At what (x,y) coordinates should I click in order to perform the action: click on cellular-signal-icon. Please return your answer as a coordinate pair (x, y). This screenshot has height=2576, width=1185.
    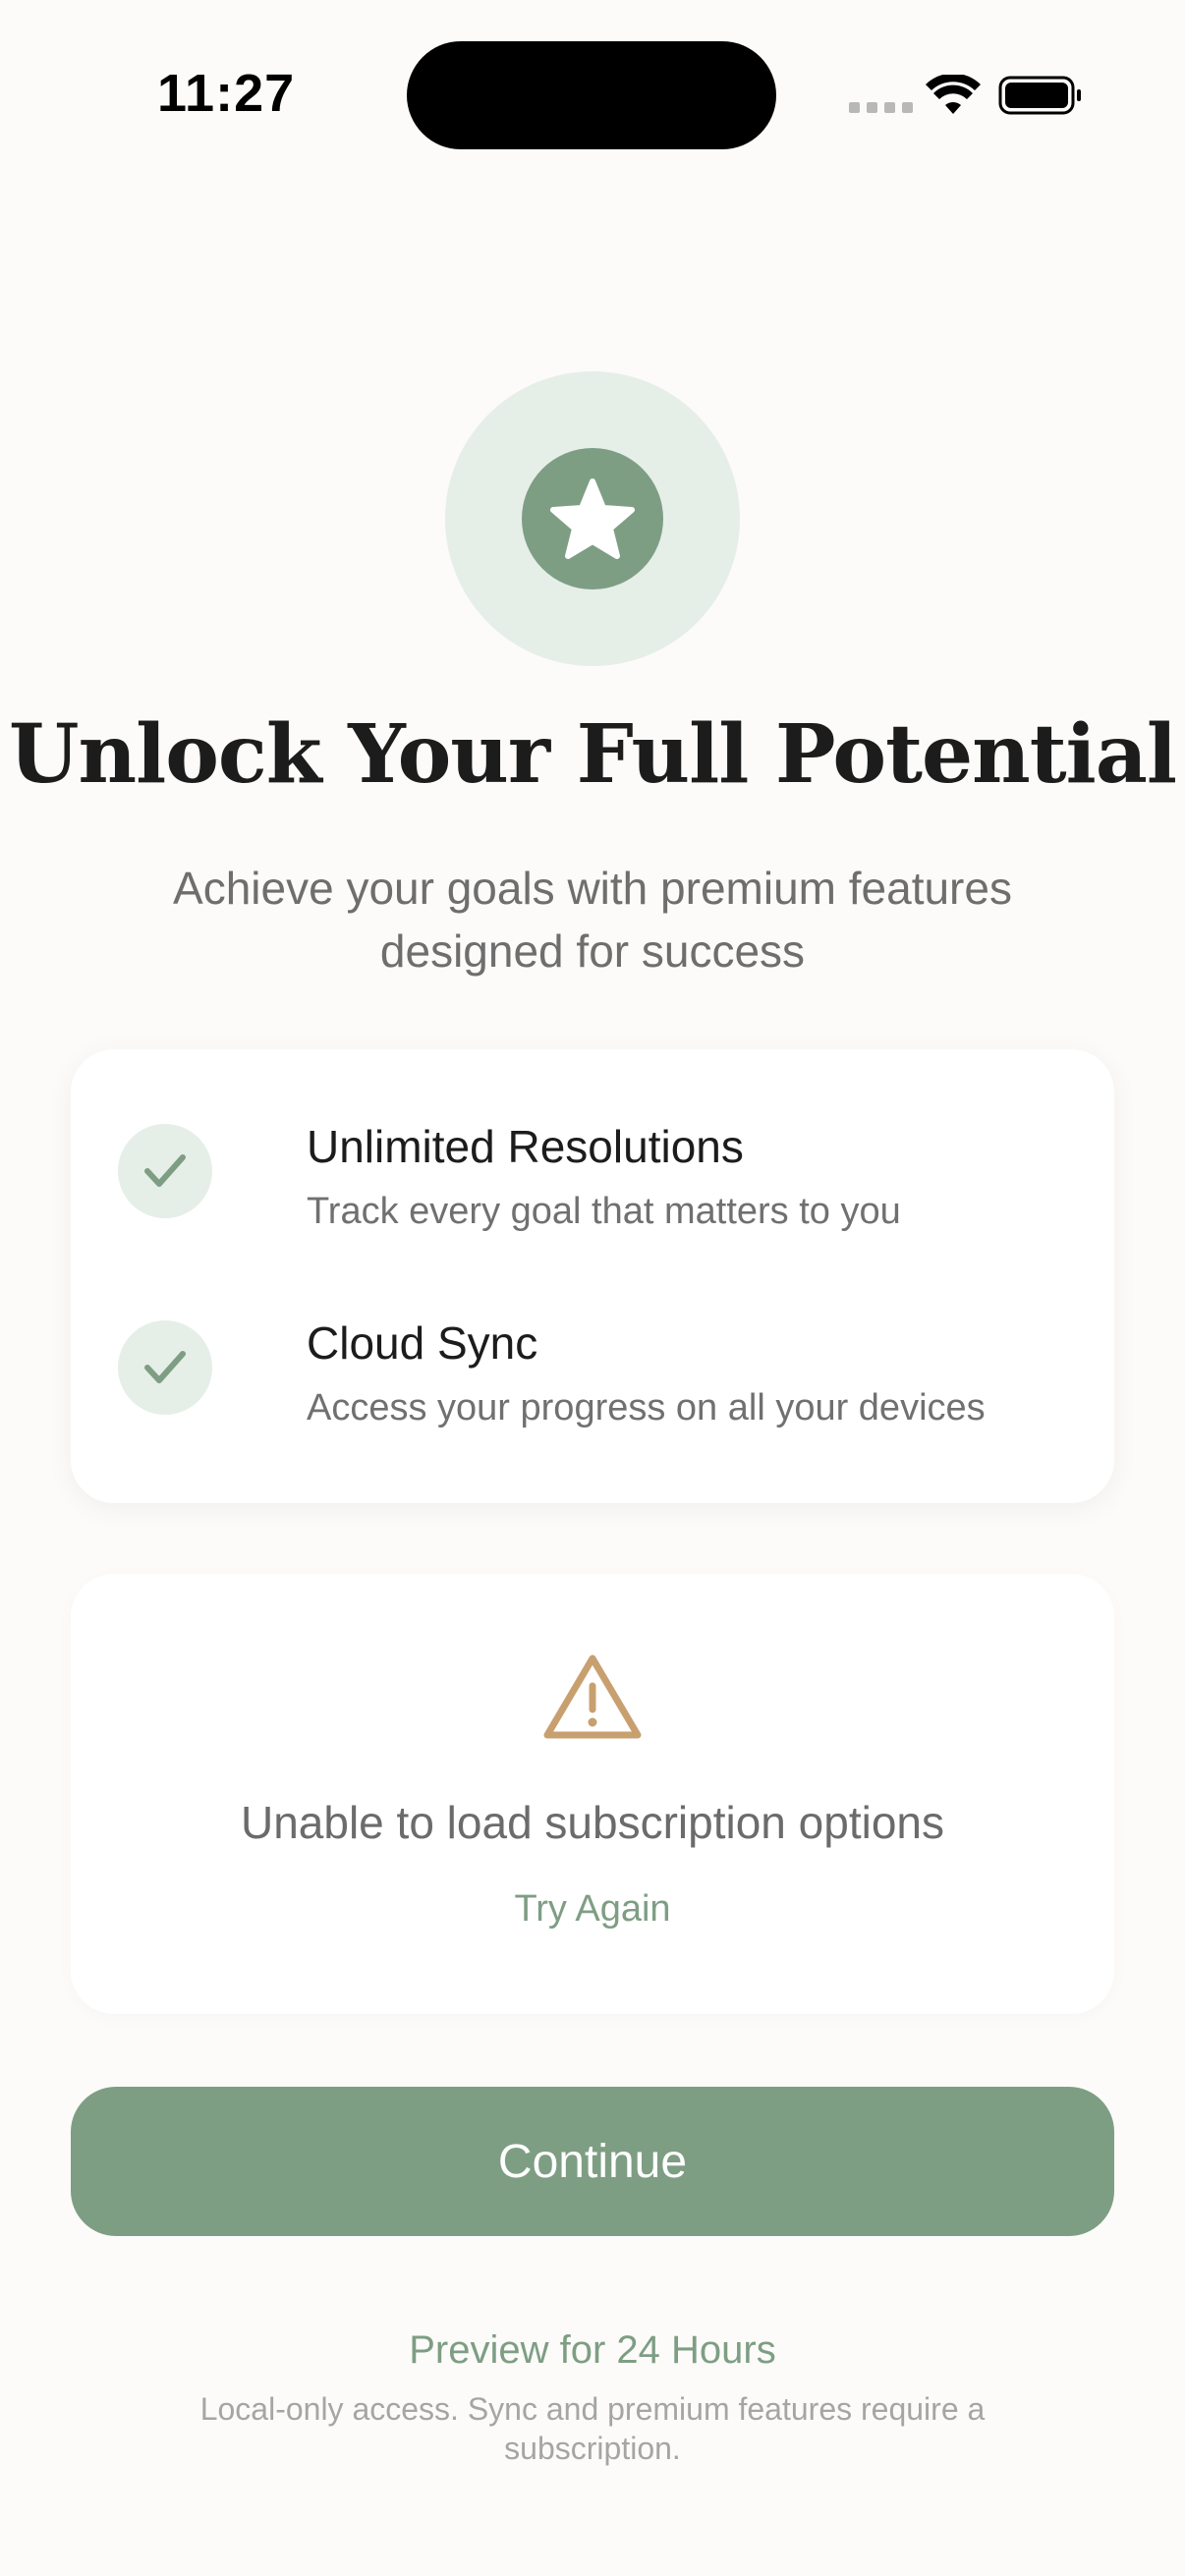
    Looking at the image, I should click on (881, 107).